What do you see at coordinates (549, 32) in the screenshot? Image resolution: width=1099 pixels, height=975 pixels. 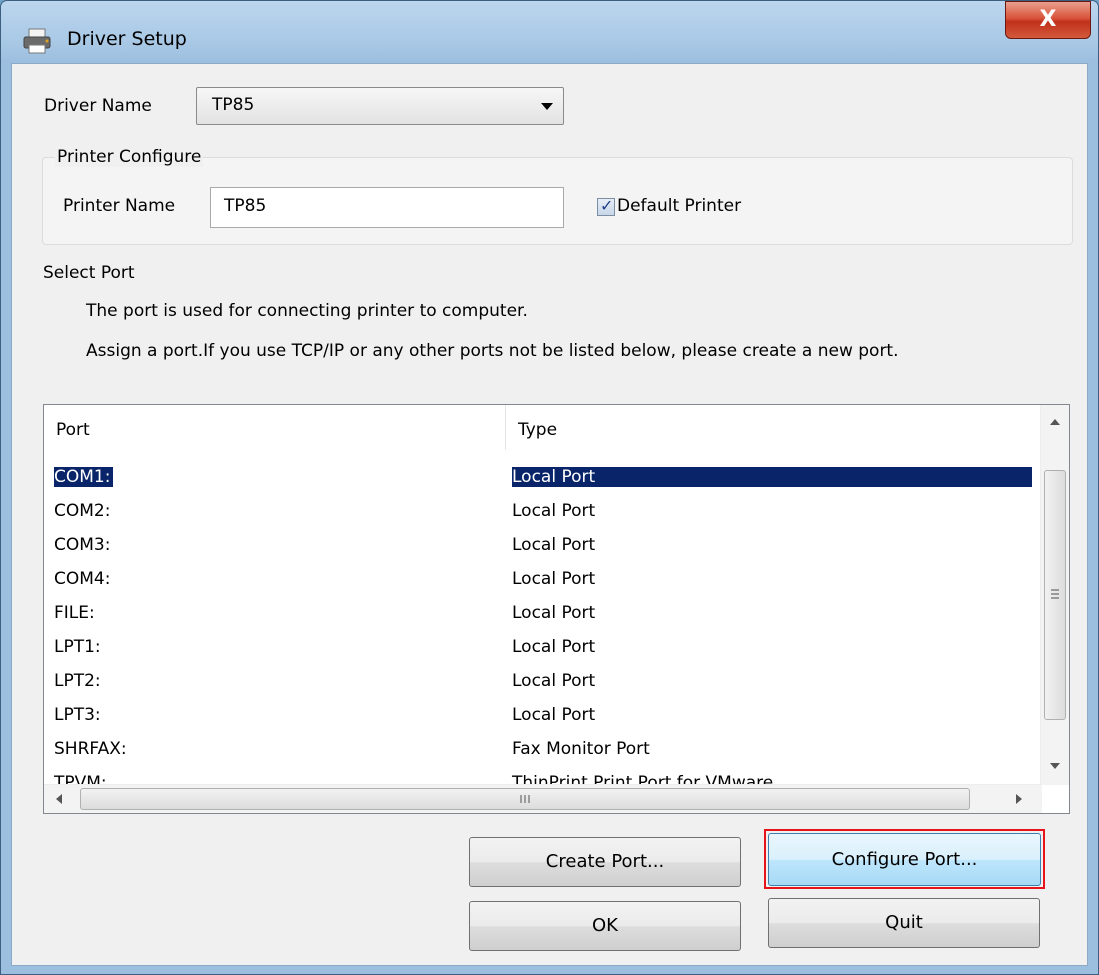 I see `title-bar: Driver Setup X` at bounding box center [549, 32].